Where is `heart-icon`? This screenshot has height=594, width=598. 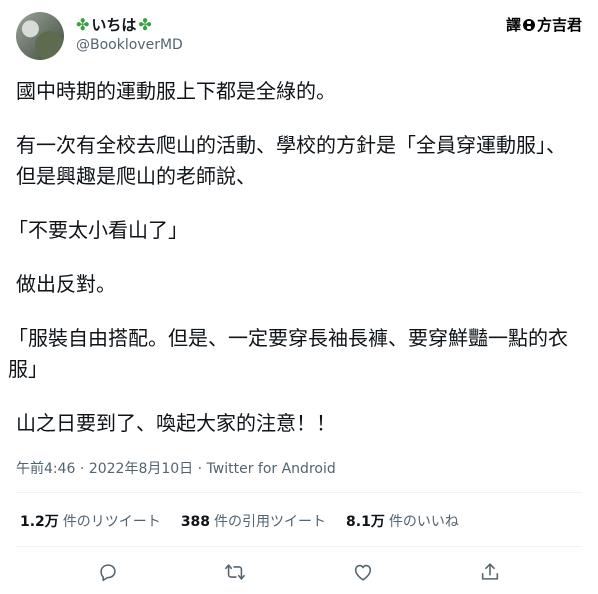 heart-icon is located at coordinates (362, 572).